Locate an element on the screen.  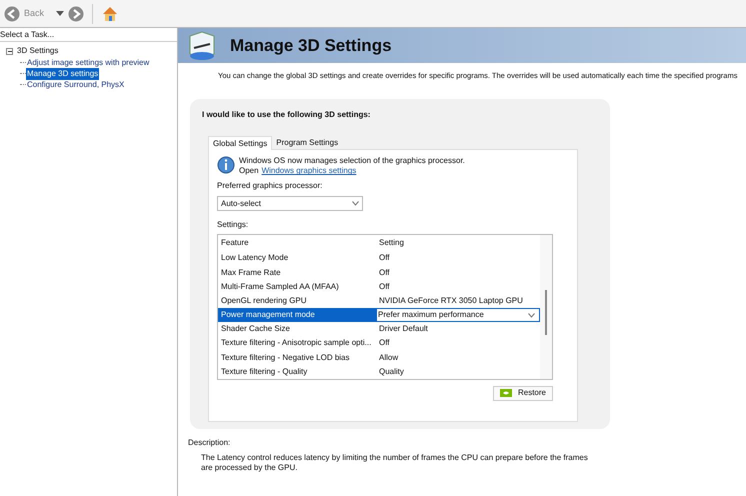
column-header: Feature is located at coordinates (297, 243).